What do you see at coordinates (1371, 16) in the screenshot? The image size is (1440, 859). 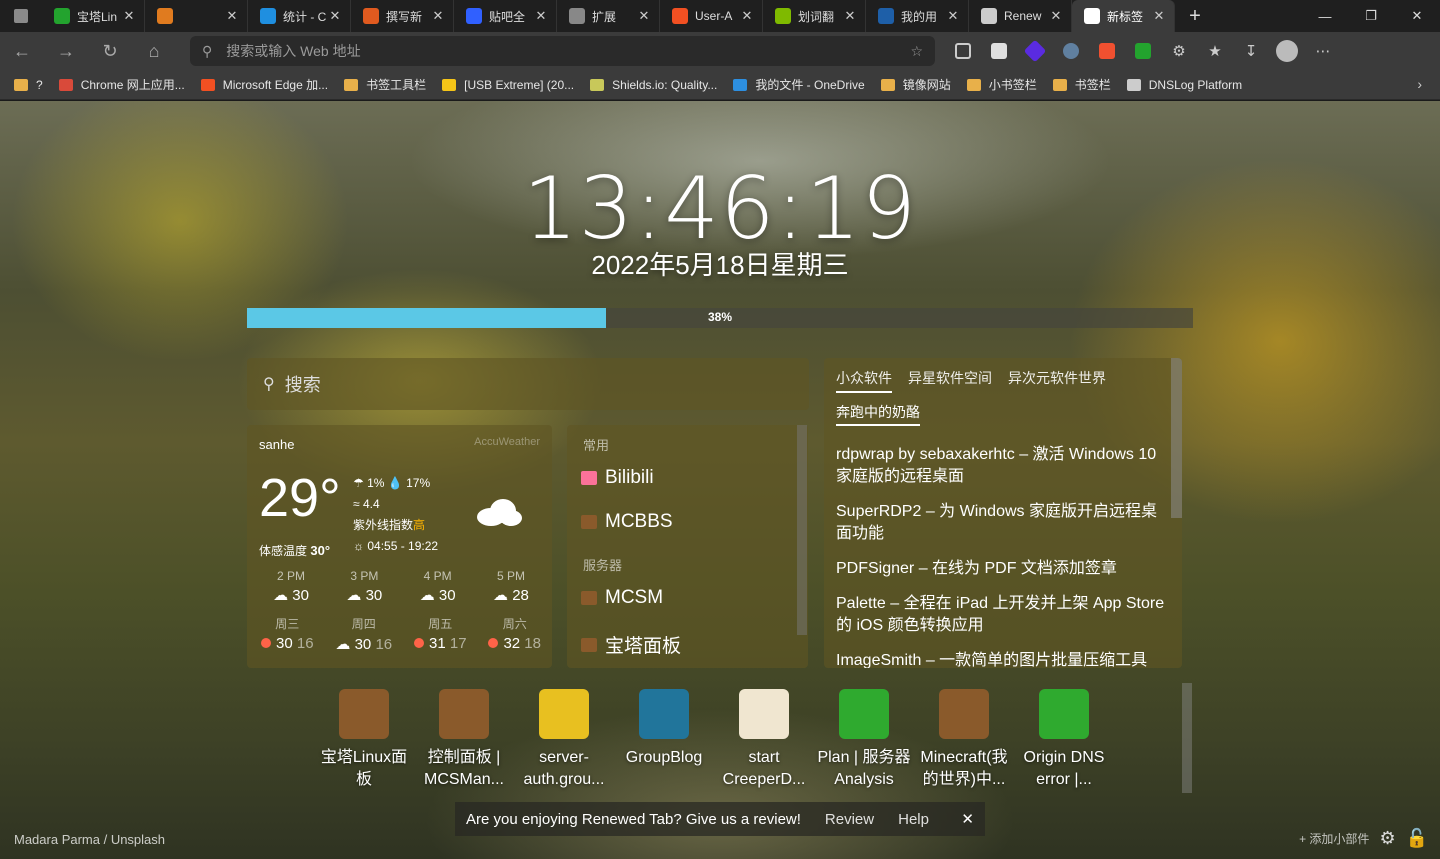 I see `restore-icon: ❐` at bounding box center [1371, 16].